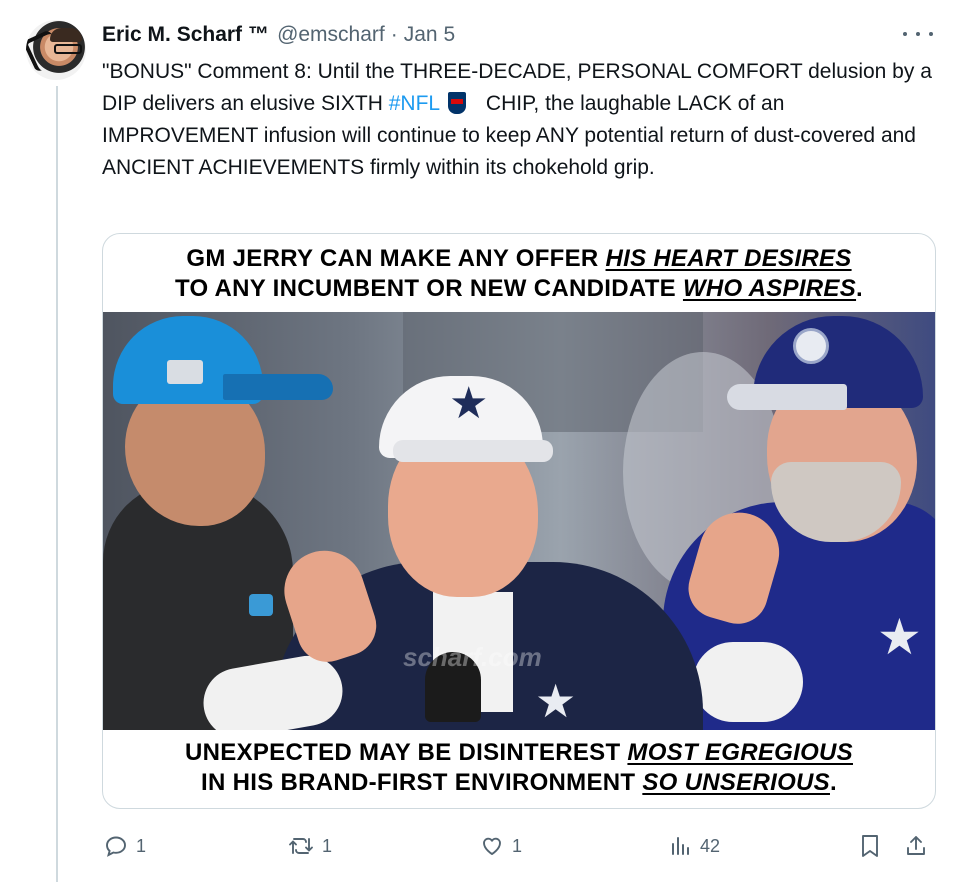  Describe the element at coordinates (68, 49) in the screenshot. I see `avatar-glasses` at that location.